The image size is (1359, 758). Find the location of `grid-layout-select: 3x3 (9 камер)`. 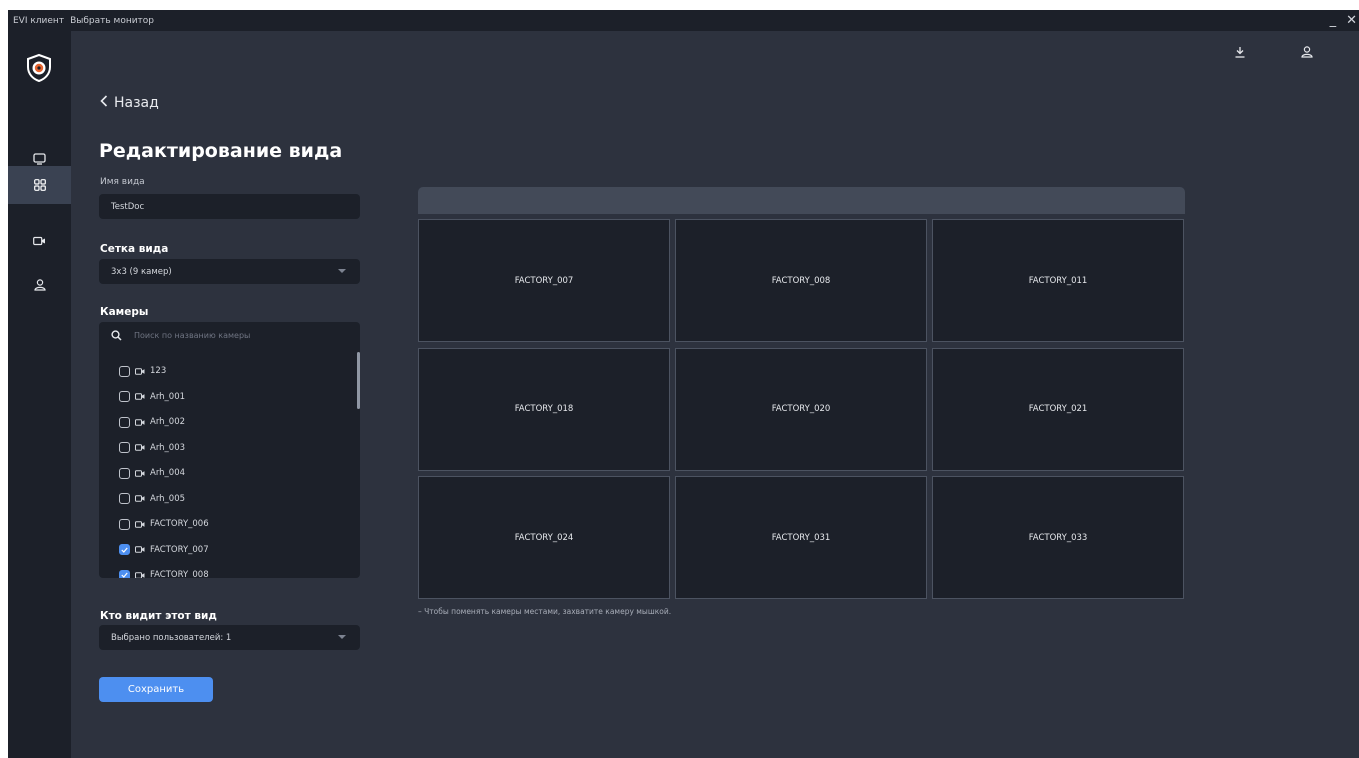

grid-layout-select: 3x3 (9 камер) is located at coordinates (229, 271).